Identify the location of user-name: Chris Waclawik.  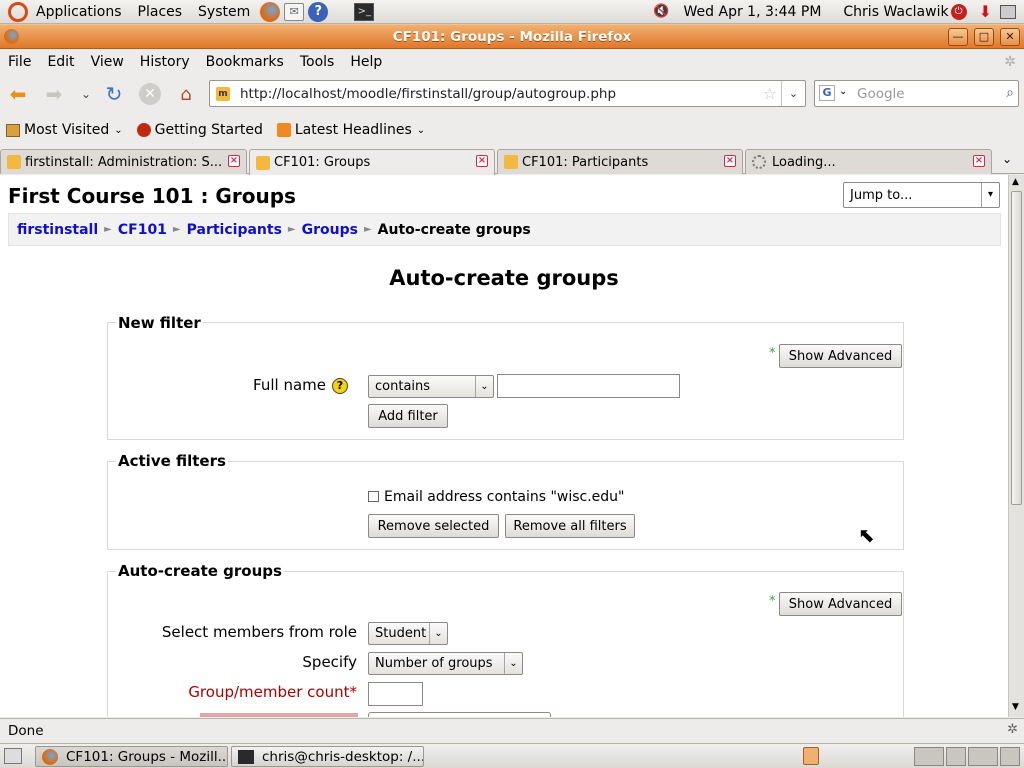
(892, 12).